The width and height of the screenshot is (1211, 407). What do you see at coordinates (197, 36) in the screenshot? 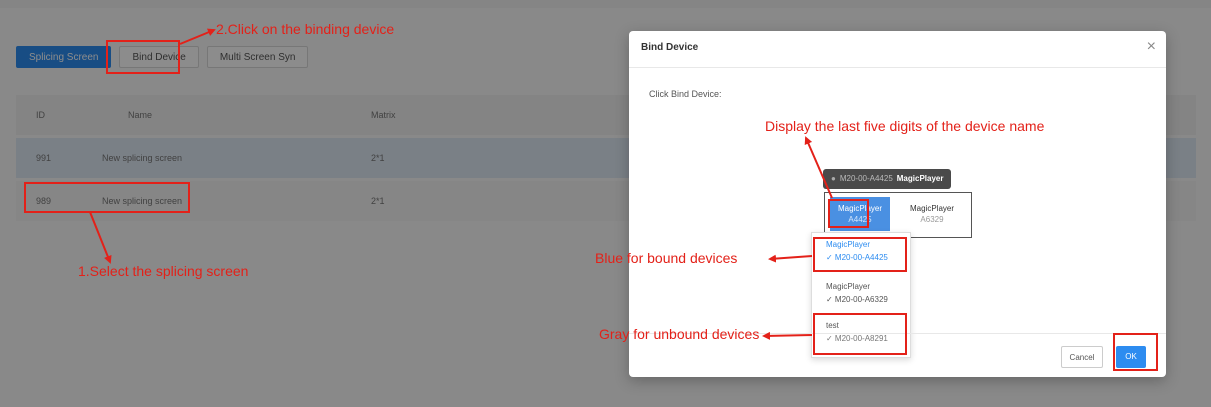
I see `arrow-step2` at bounding box center [197, 36].